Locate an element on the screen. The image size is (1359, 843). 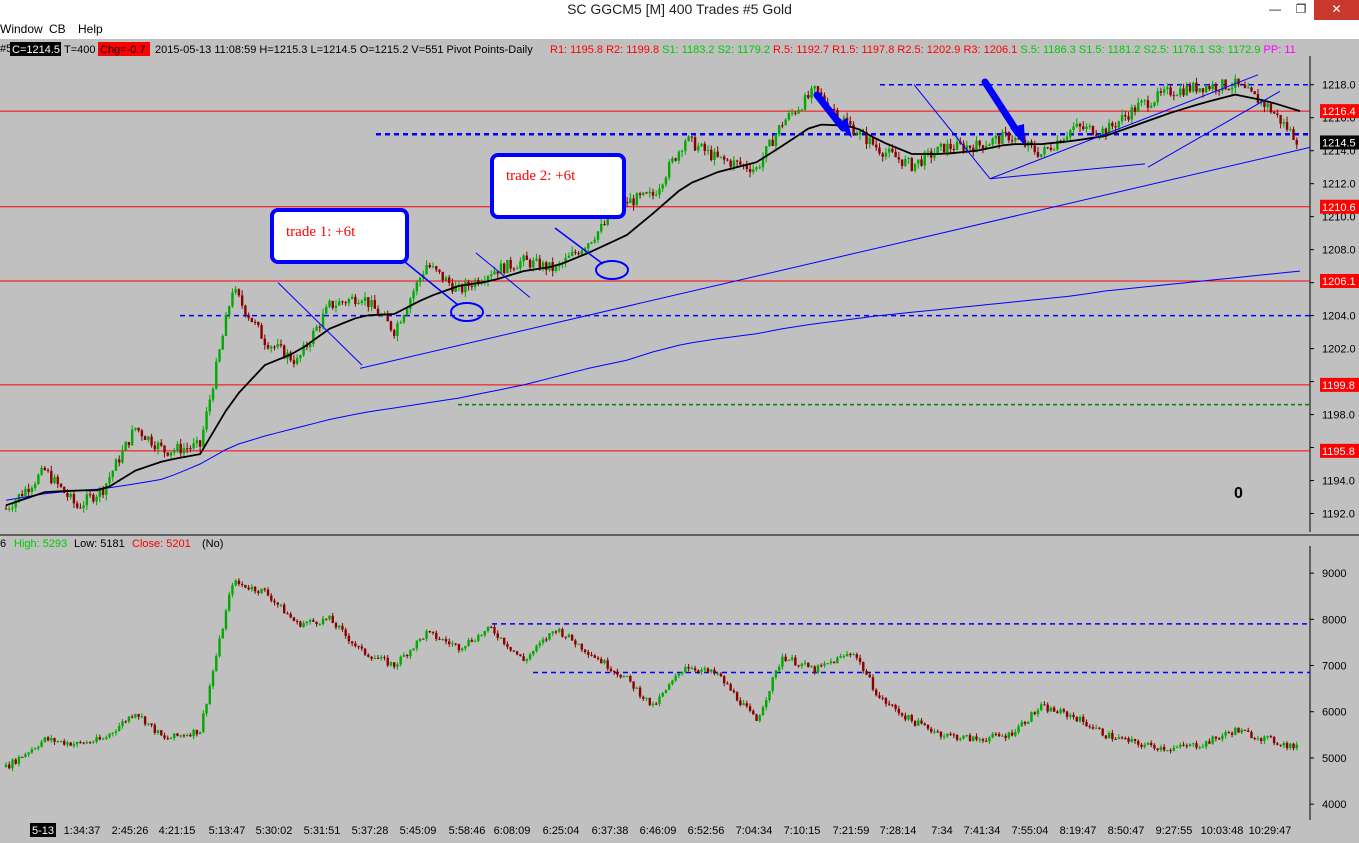
time-tick-label: 7:28:14 is located at coordinates (898, 831).